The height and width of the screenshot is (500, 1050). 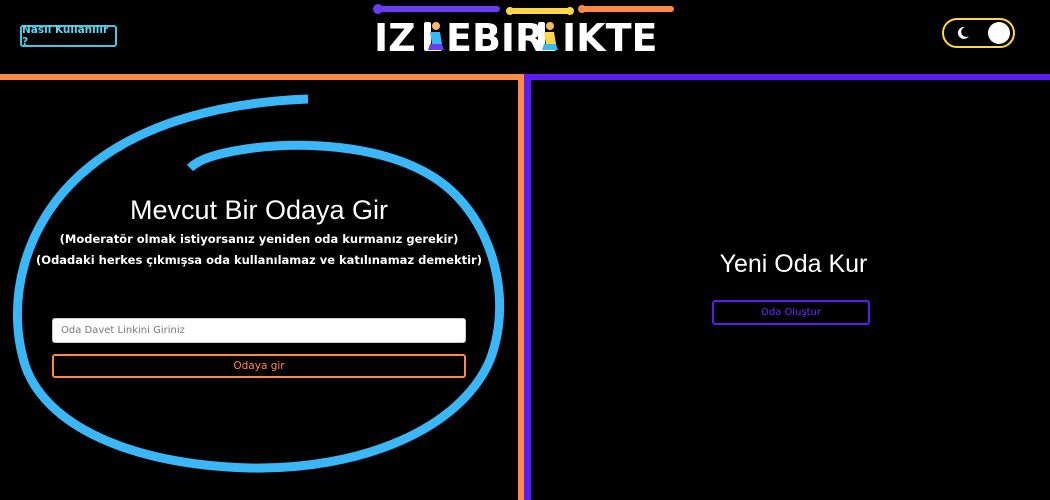 I want to click on invite-link-input, so click(x=259, y=330).